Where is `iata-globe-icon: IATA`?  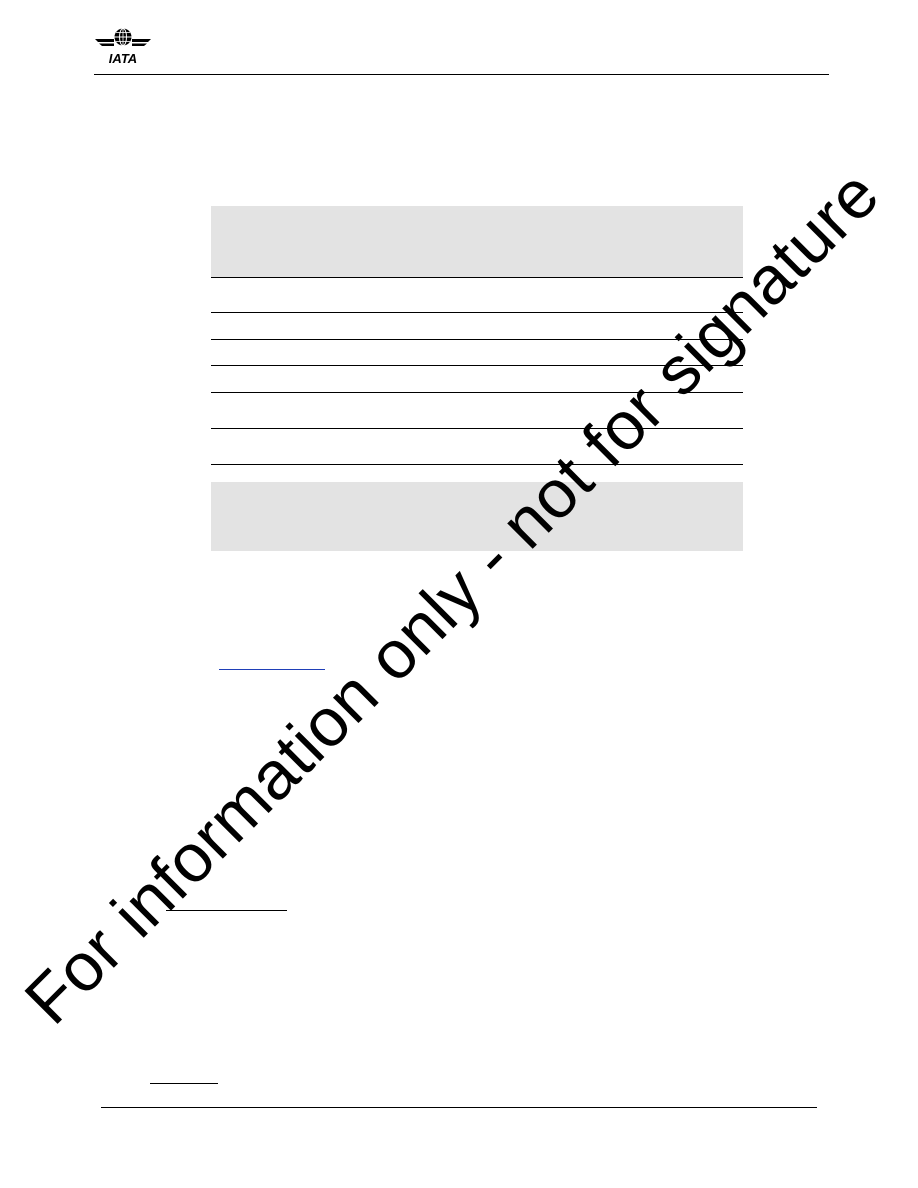 iata-globe-icon: IATA is located at coordinates (123, 47).